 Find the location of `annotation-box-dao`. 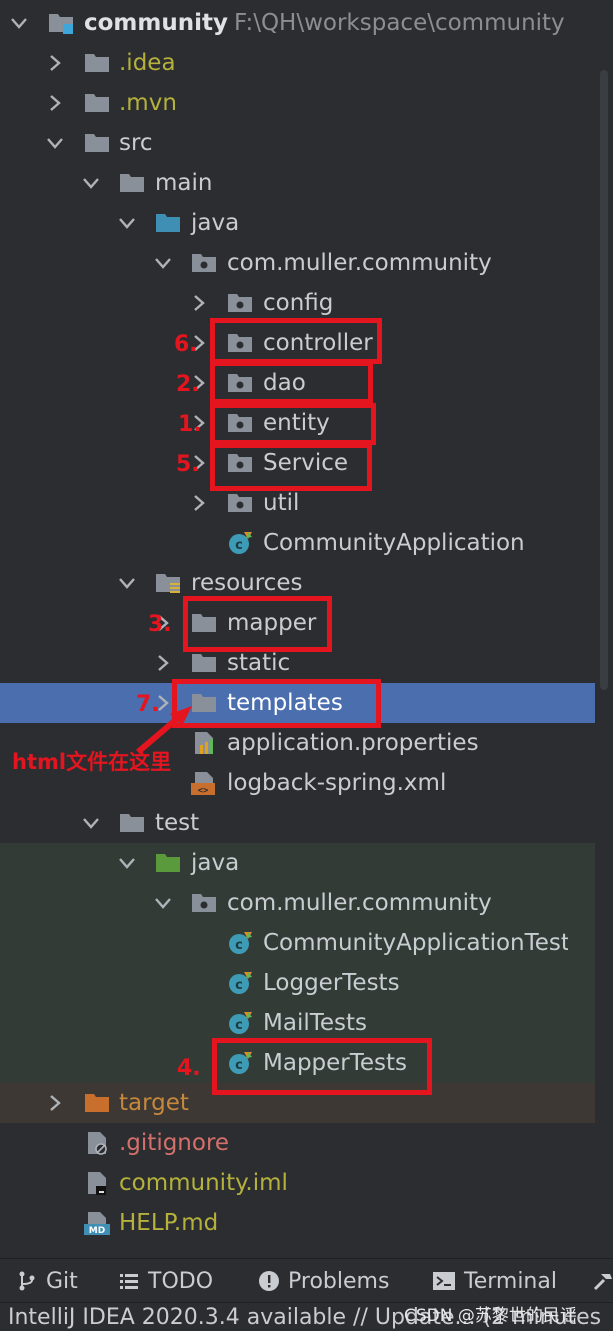

annotation-box-dao is located at coordinates (291, 382).